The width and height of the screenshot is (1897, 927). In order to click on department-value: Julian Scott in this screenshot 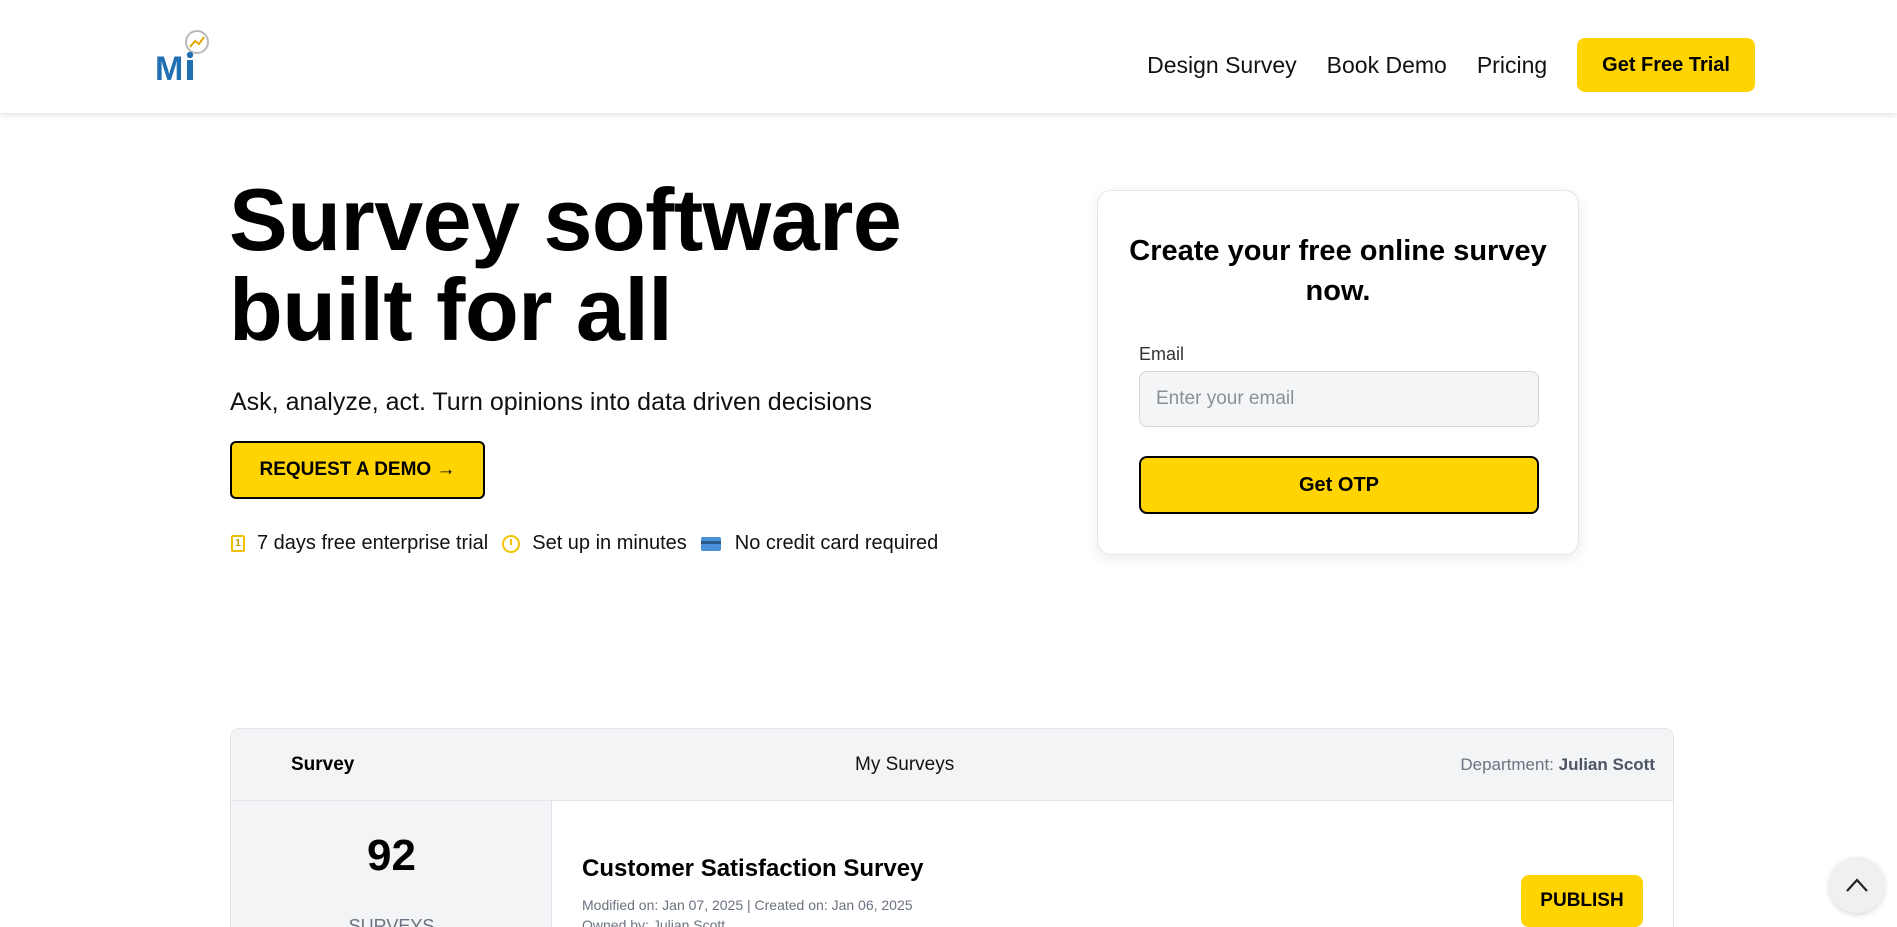, I will do `click(1606, 764)`.